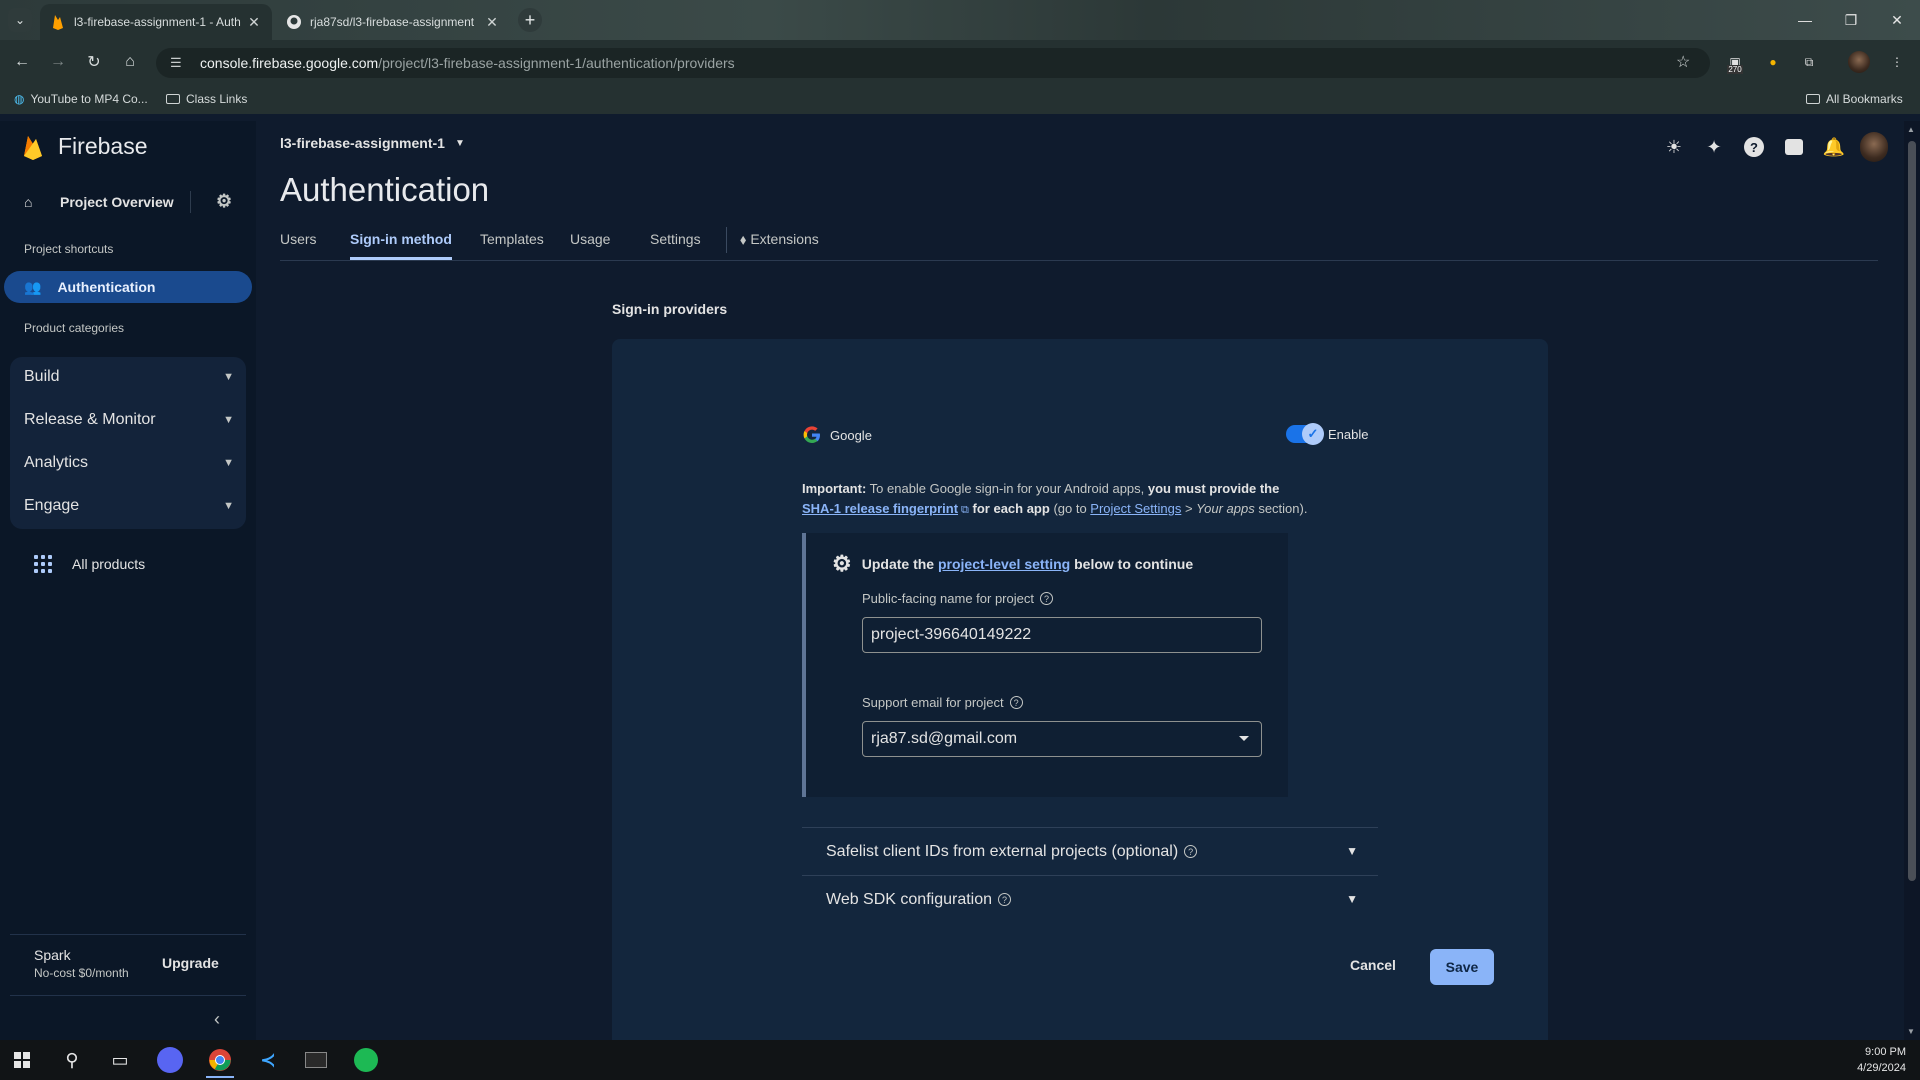 The image size is (1920, 1080). What do you see at coordinates (590, 244) in the screenshot?
I see `tab-usage: Usage` at bounding box center [590, 244].